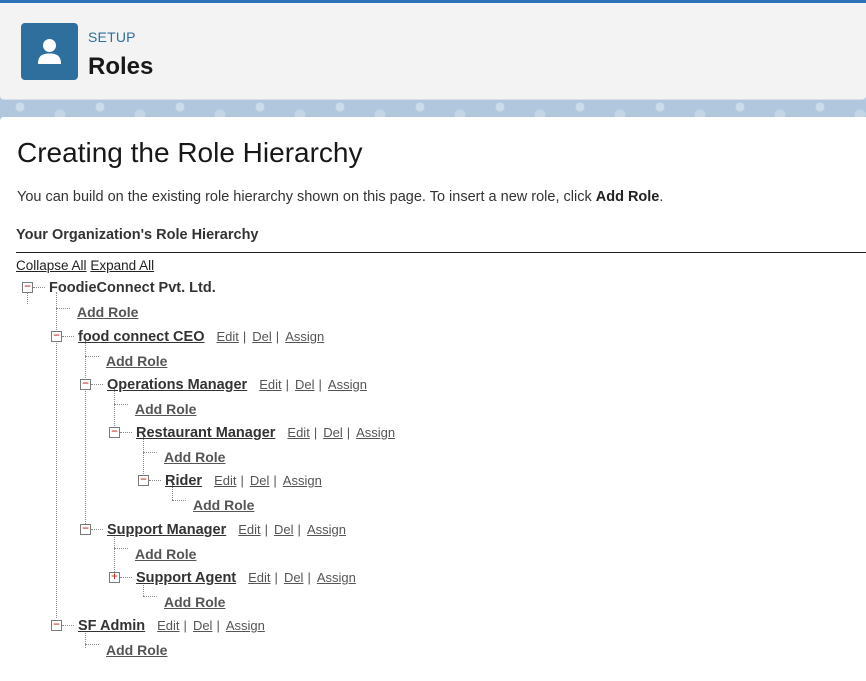 This screenshot has height=681, width=866. What do you see at coordinates (132, 288) in the screenshot?
I see `root-org-name: FoodieConnect Pvt. Ltd.` at bounding box center [132, 288].